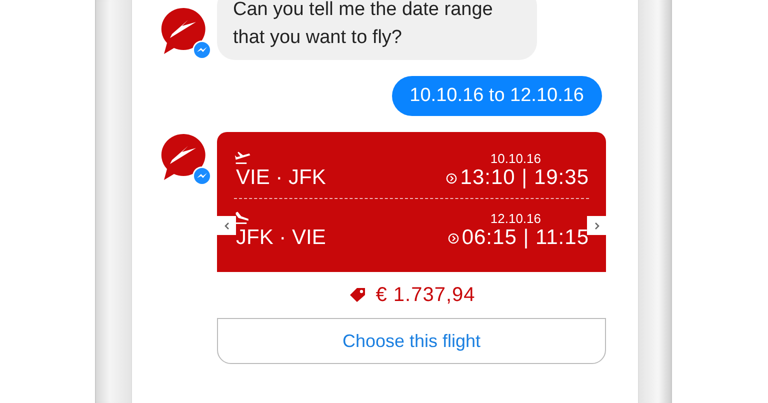 This screenshot has height=403, width=768. I want to click on flight-times: 13:10 | 19:35, so click(524, 178).